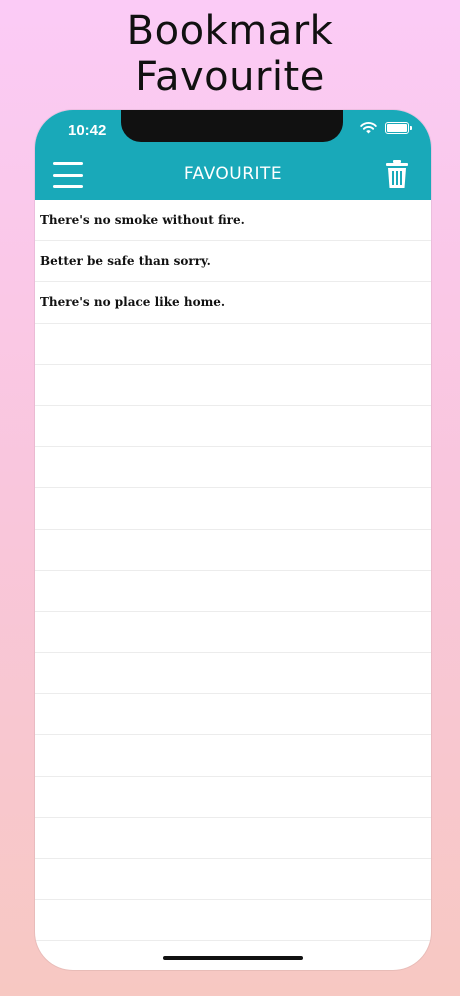 Image resolution: width=460 pixels, height=996 pixels. Describe the element at coordinates (368, 128) in the screenshot. I see `wifi-icon` at that location.